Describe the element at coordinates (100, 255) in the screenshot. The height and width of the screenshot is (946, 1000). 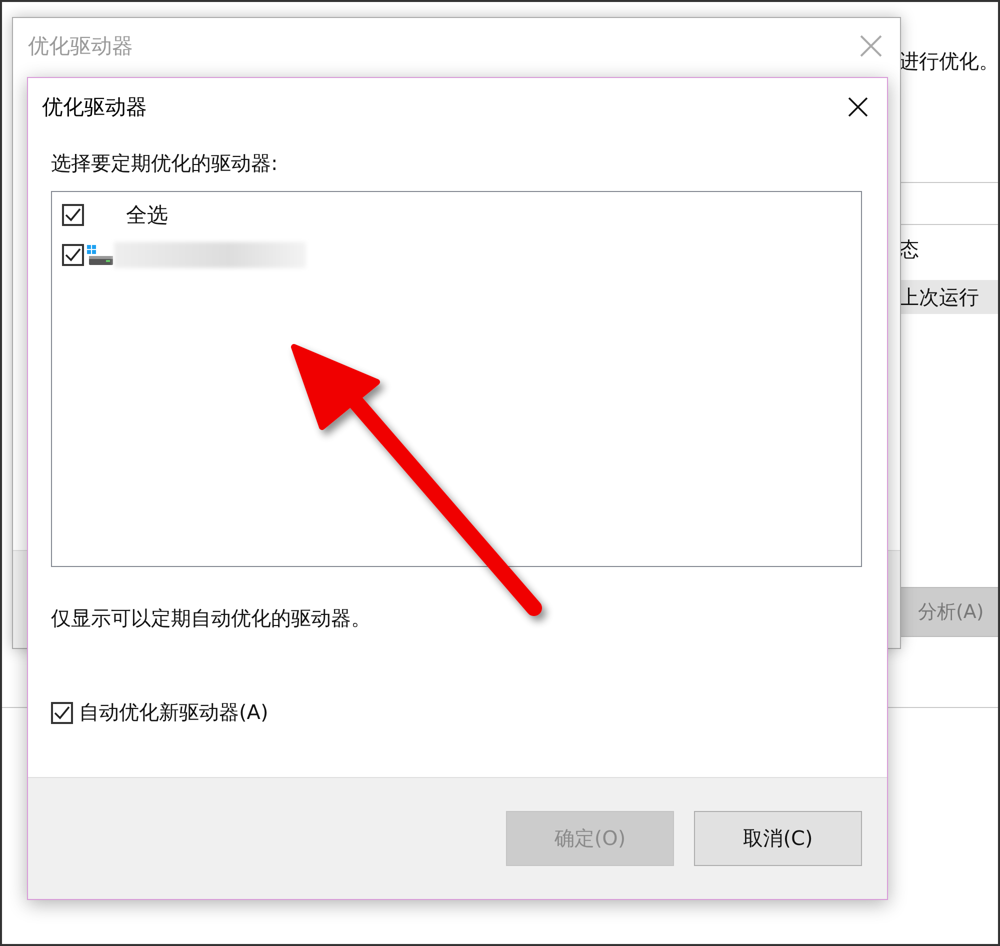
I see `drive-icon` at that location.